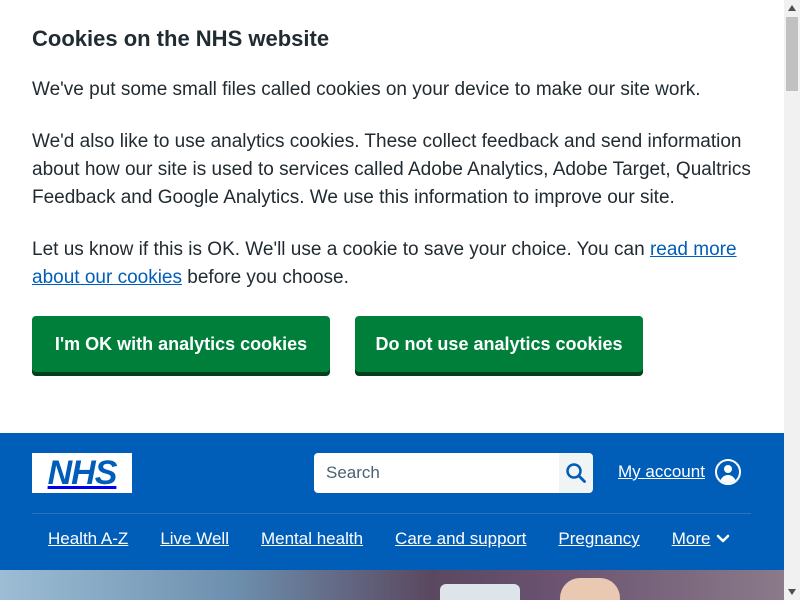 The height and width of the screenshot is (600, 800). I want to click on nhs-logo-link: NHS, so click(82, 473).